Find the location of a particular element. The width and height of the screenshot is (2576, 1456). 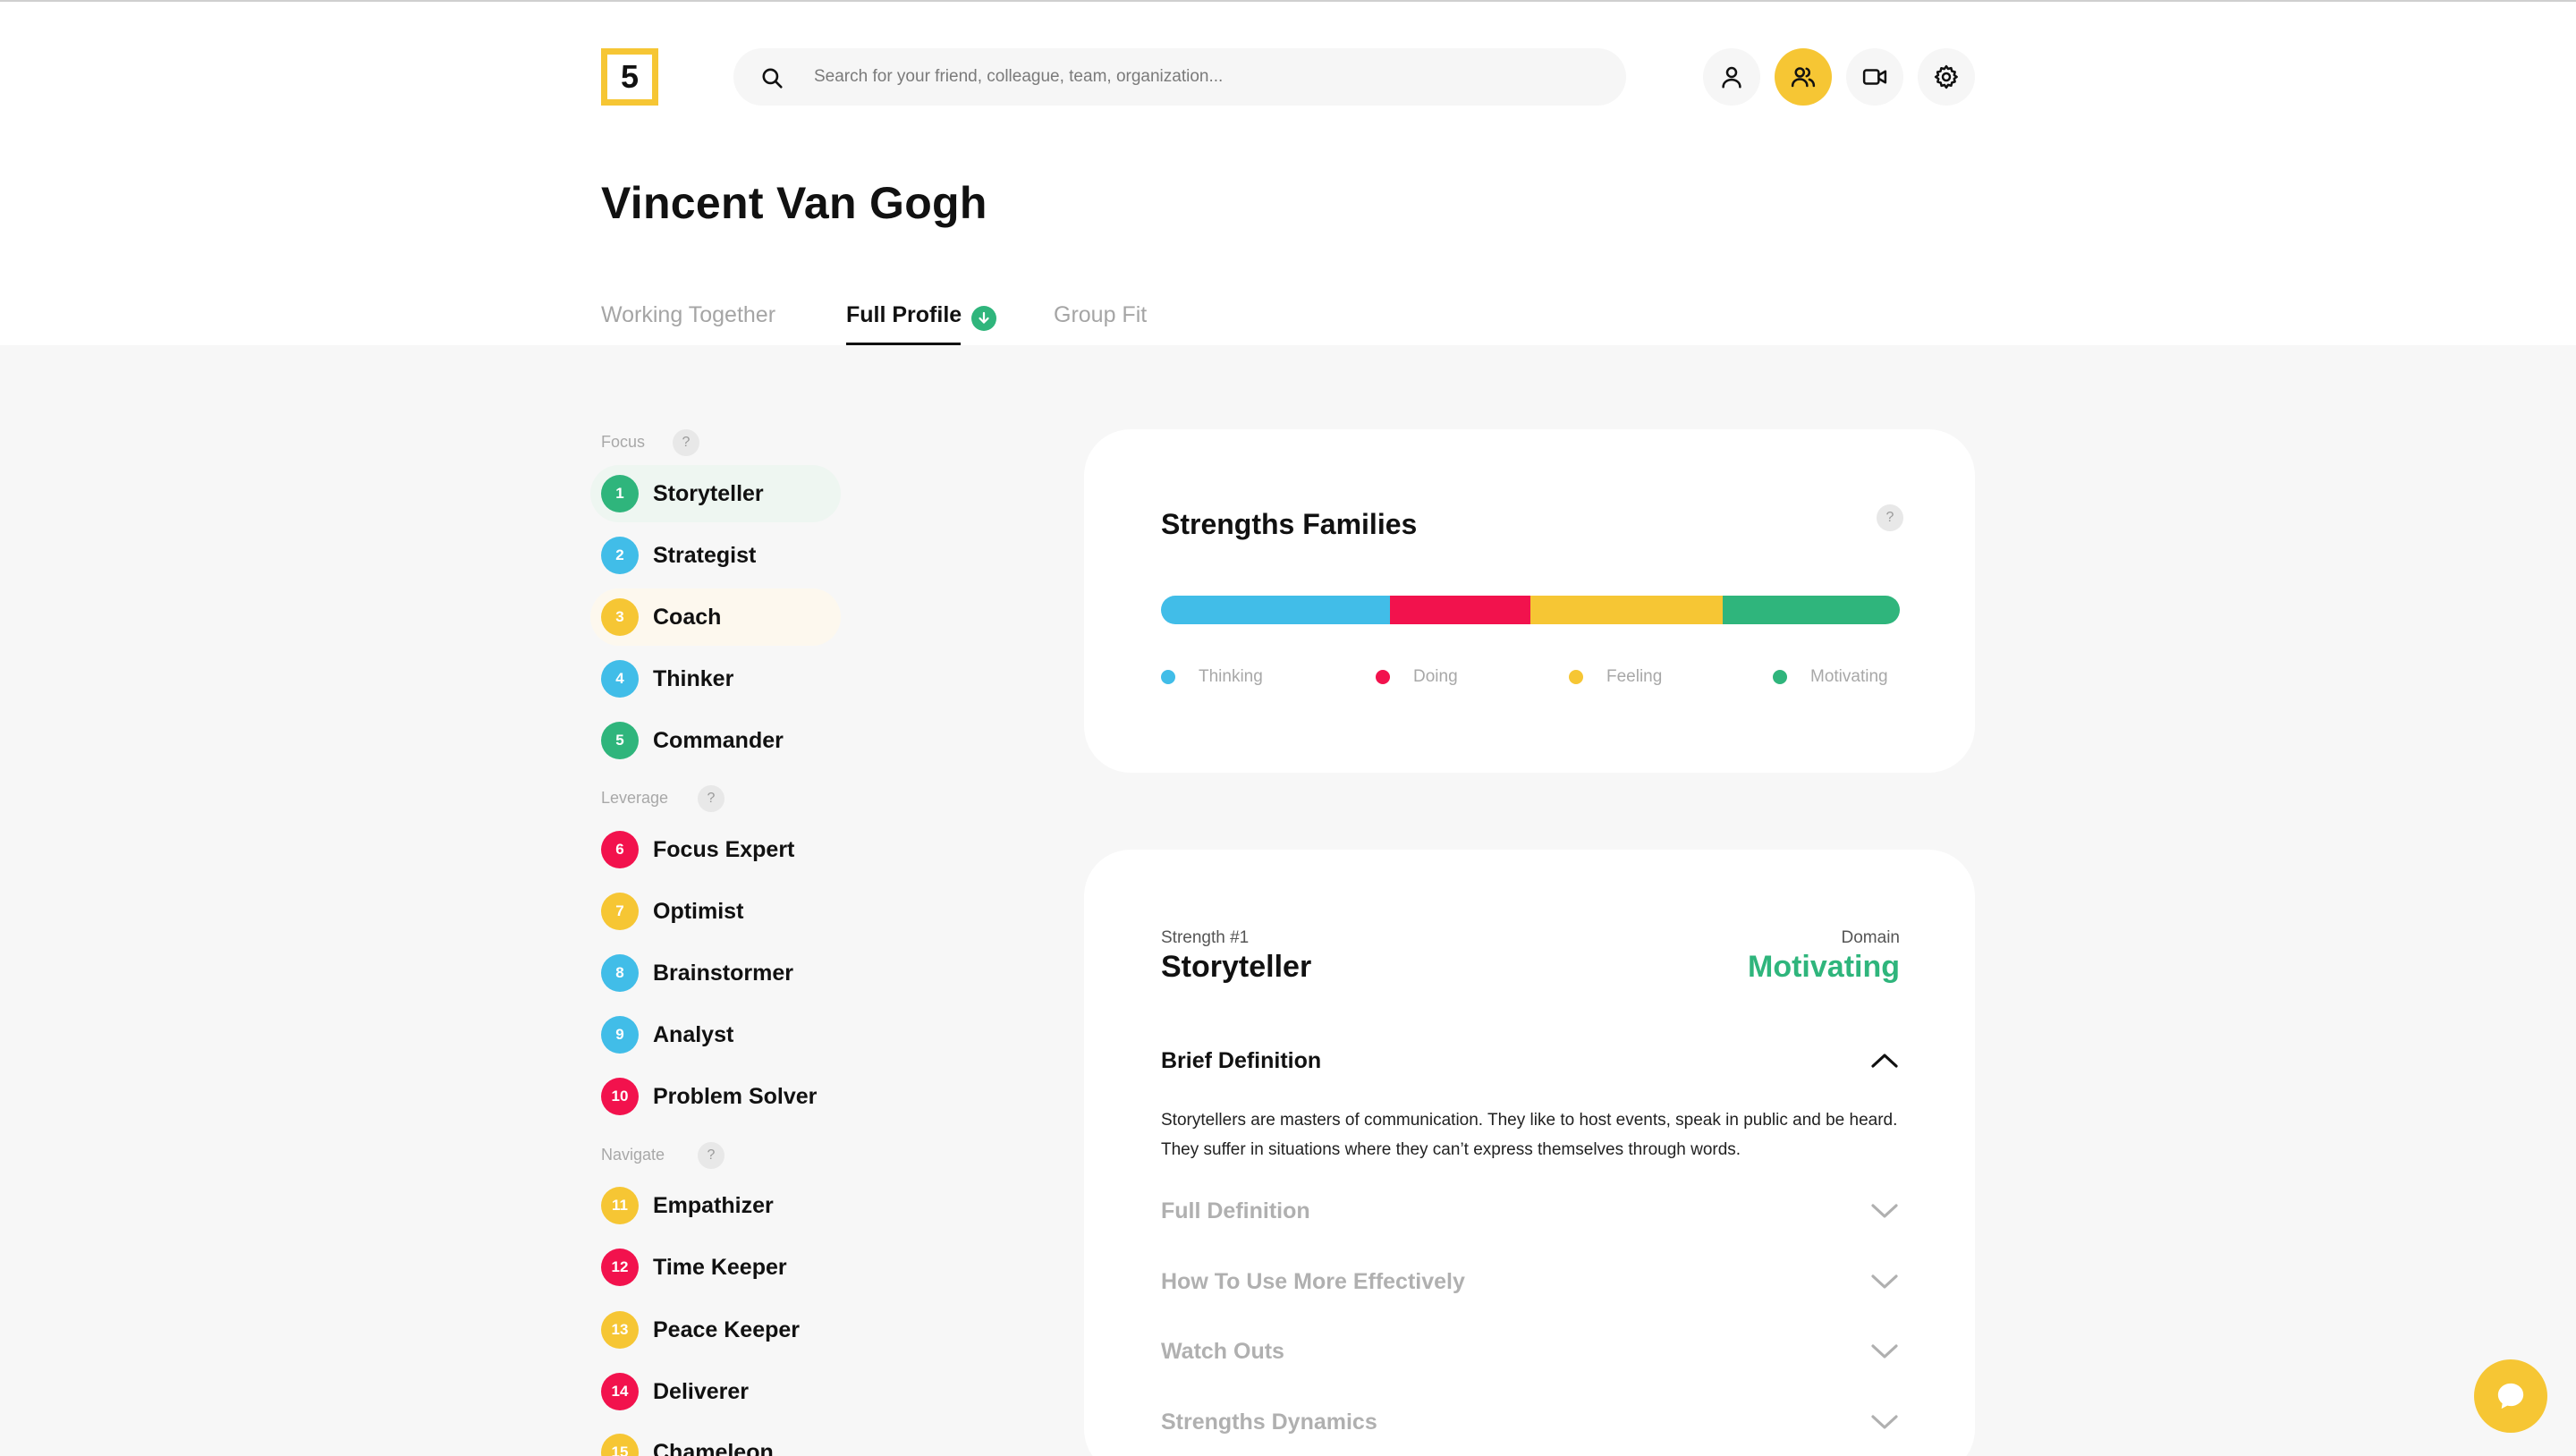

sidebar-item-focus-expert: 6 Focus Expert is located at coordinates (715, 849).